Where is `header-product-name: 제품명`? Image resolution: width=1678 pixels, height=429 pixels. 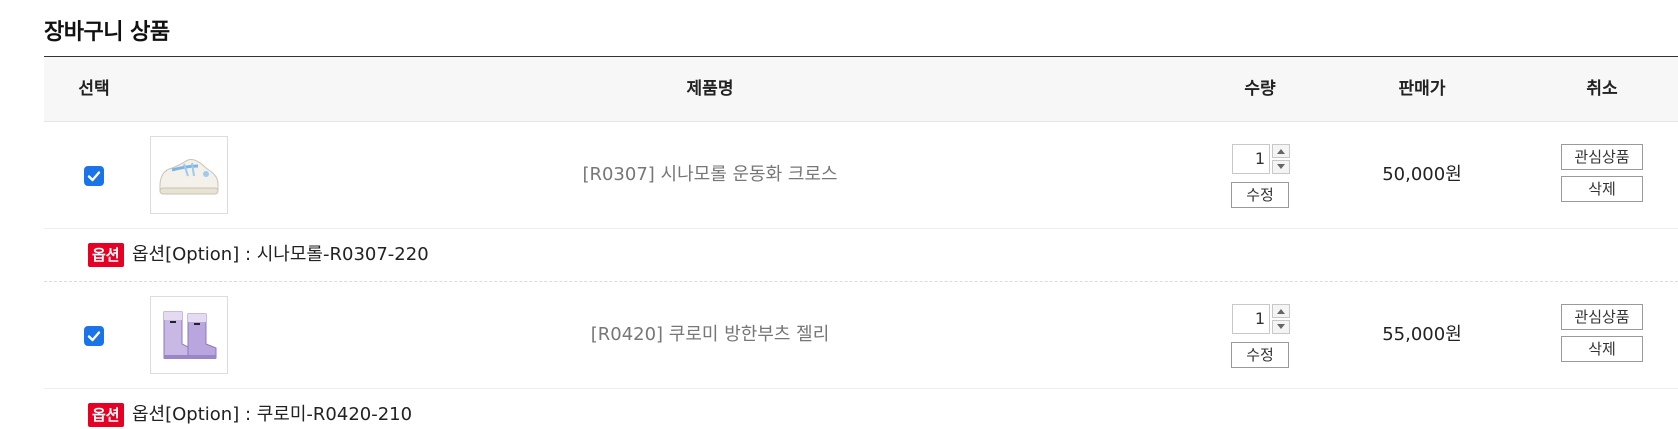 header-product-name: 제품명 is located at coordinates (710, 89).